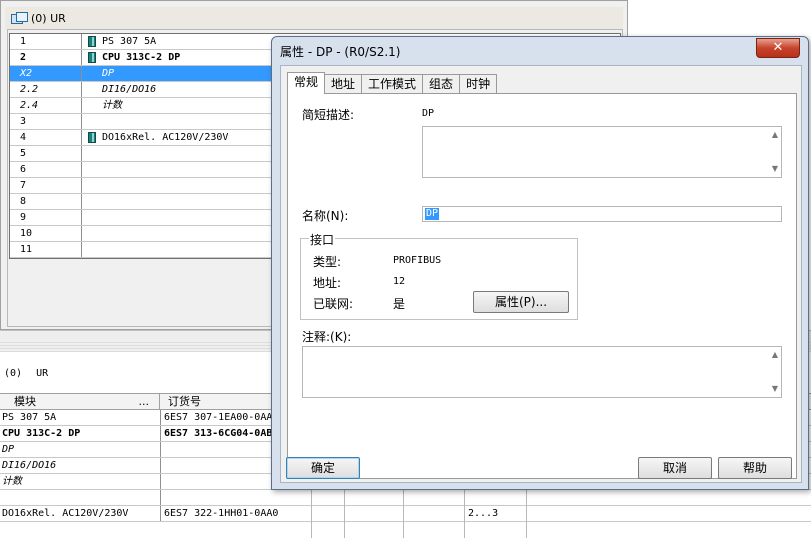 Image resolution: width=811 pixels, height=538 pixels. What do you see at coordinates (46, 89) in the screenshot?
I see `rack-slot: 2.2` at bounding box center [46, 89].